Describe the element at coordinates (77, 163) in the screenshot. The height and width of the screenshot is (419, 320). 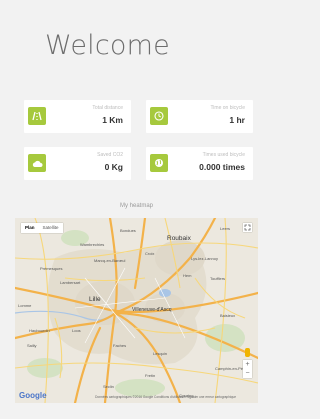
I see `stat-card-co2: Saved CO2 0 Kg` at that location.